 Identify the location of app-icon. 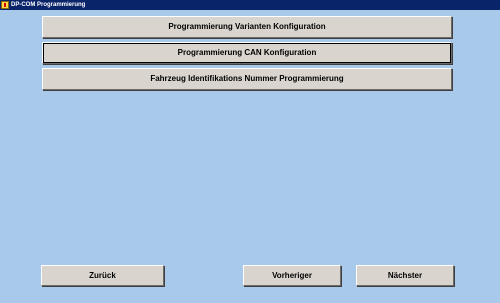
(5, 5).